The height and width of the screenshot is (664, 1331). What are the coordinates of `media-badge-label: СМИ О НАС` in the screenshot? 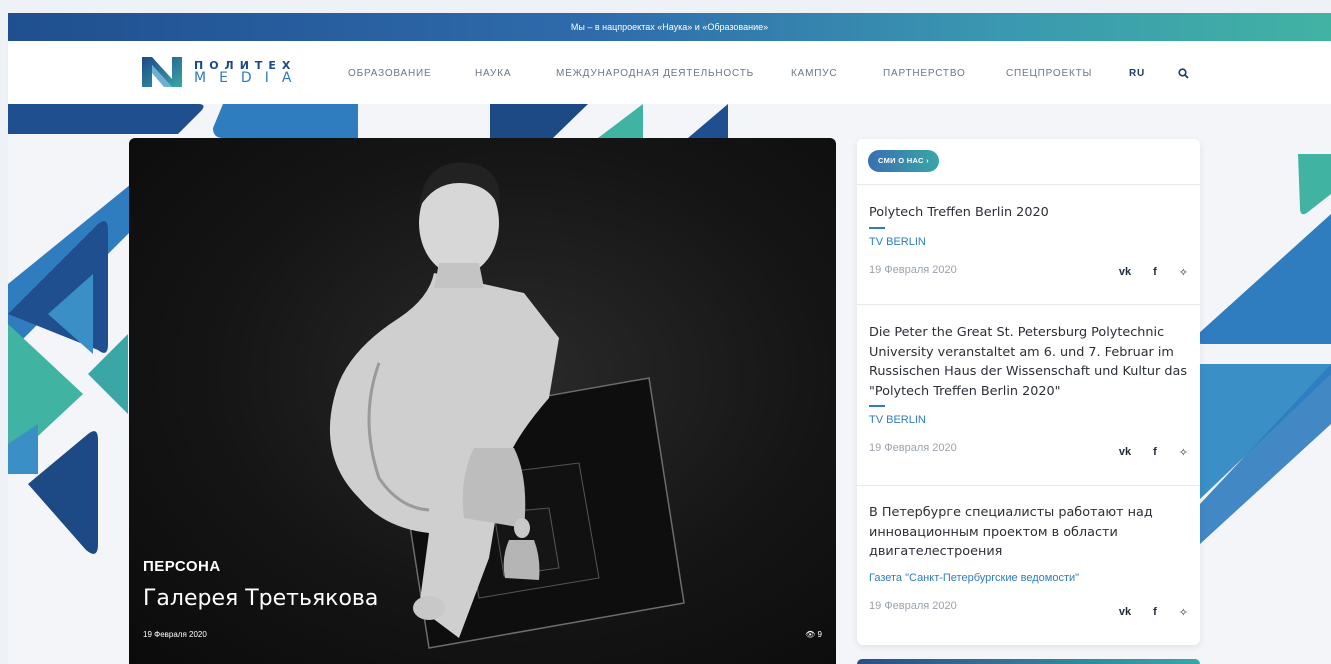 It's located at (901, 160).